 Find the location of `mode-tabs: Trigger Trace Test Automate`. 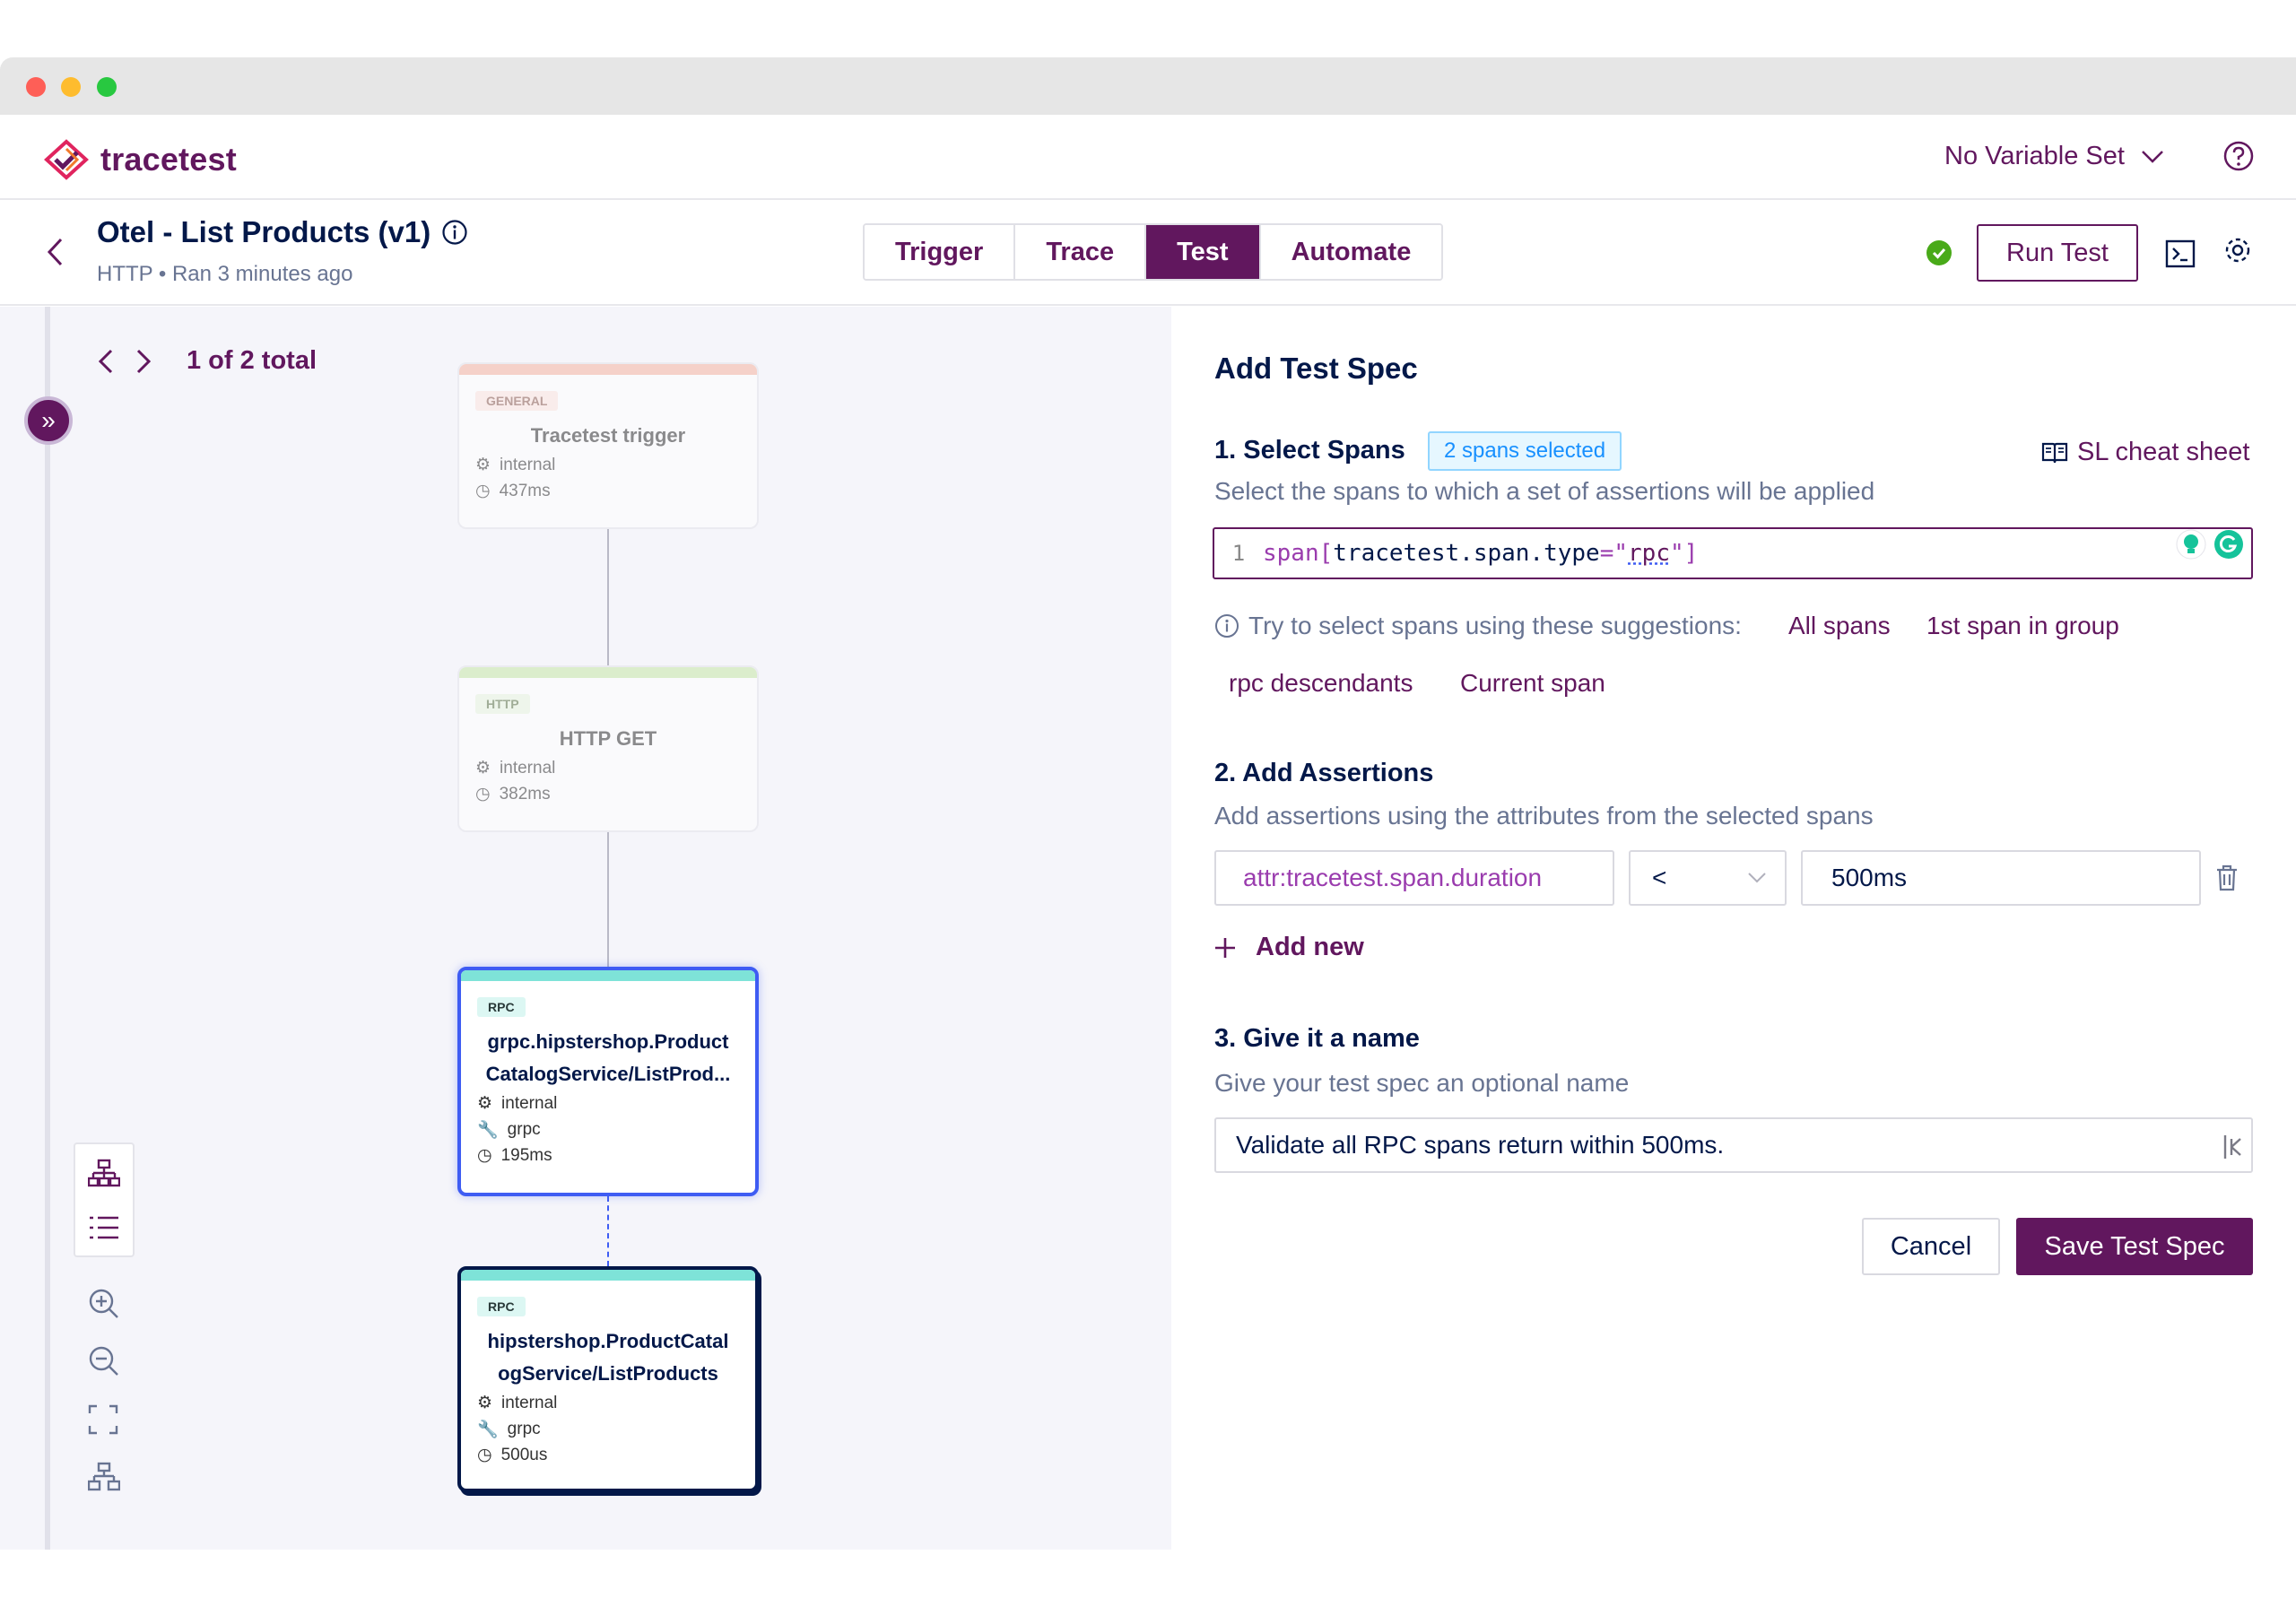

mode-tabs: Trigger Trace Test Automate is located at coordinates (1153, 252).